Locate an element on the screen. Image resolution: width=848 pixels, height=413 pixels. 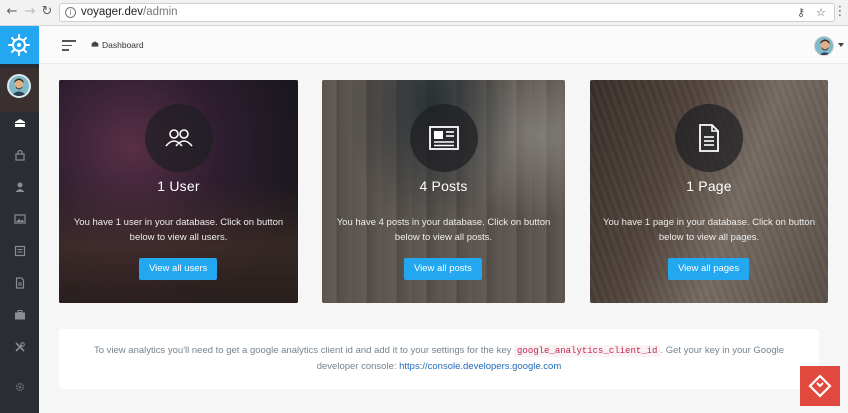
forward-icon: → is located at coordinates (30, 12).